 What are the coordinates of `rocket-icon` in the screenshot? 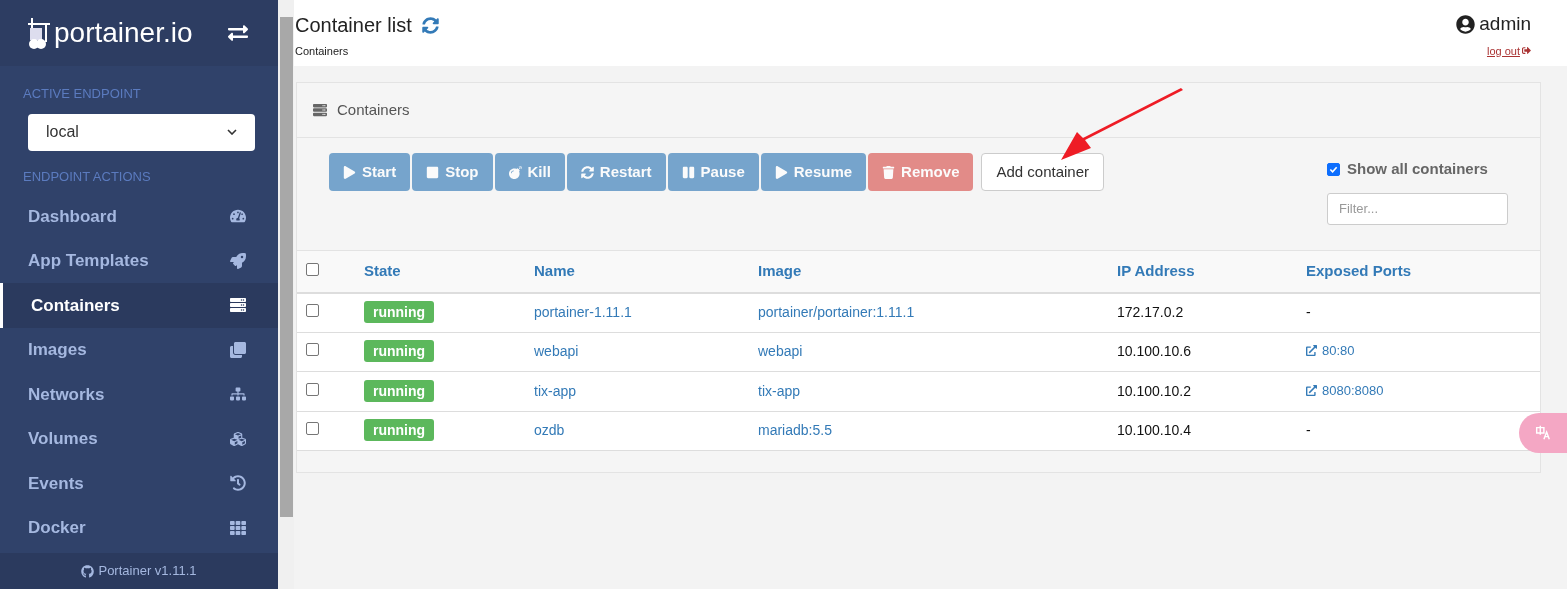 It's located at (238, 260).